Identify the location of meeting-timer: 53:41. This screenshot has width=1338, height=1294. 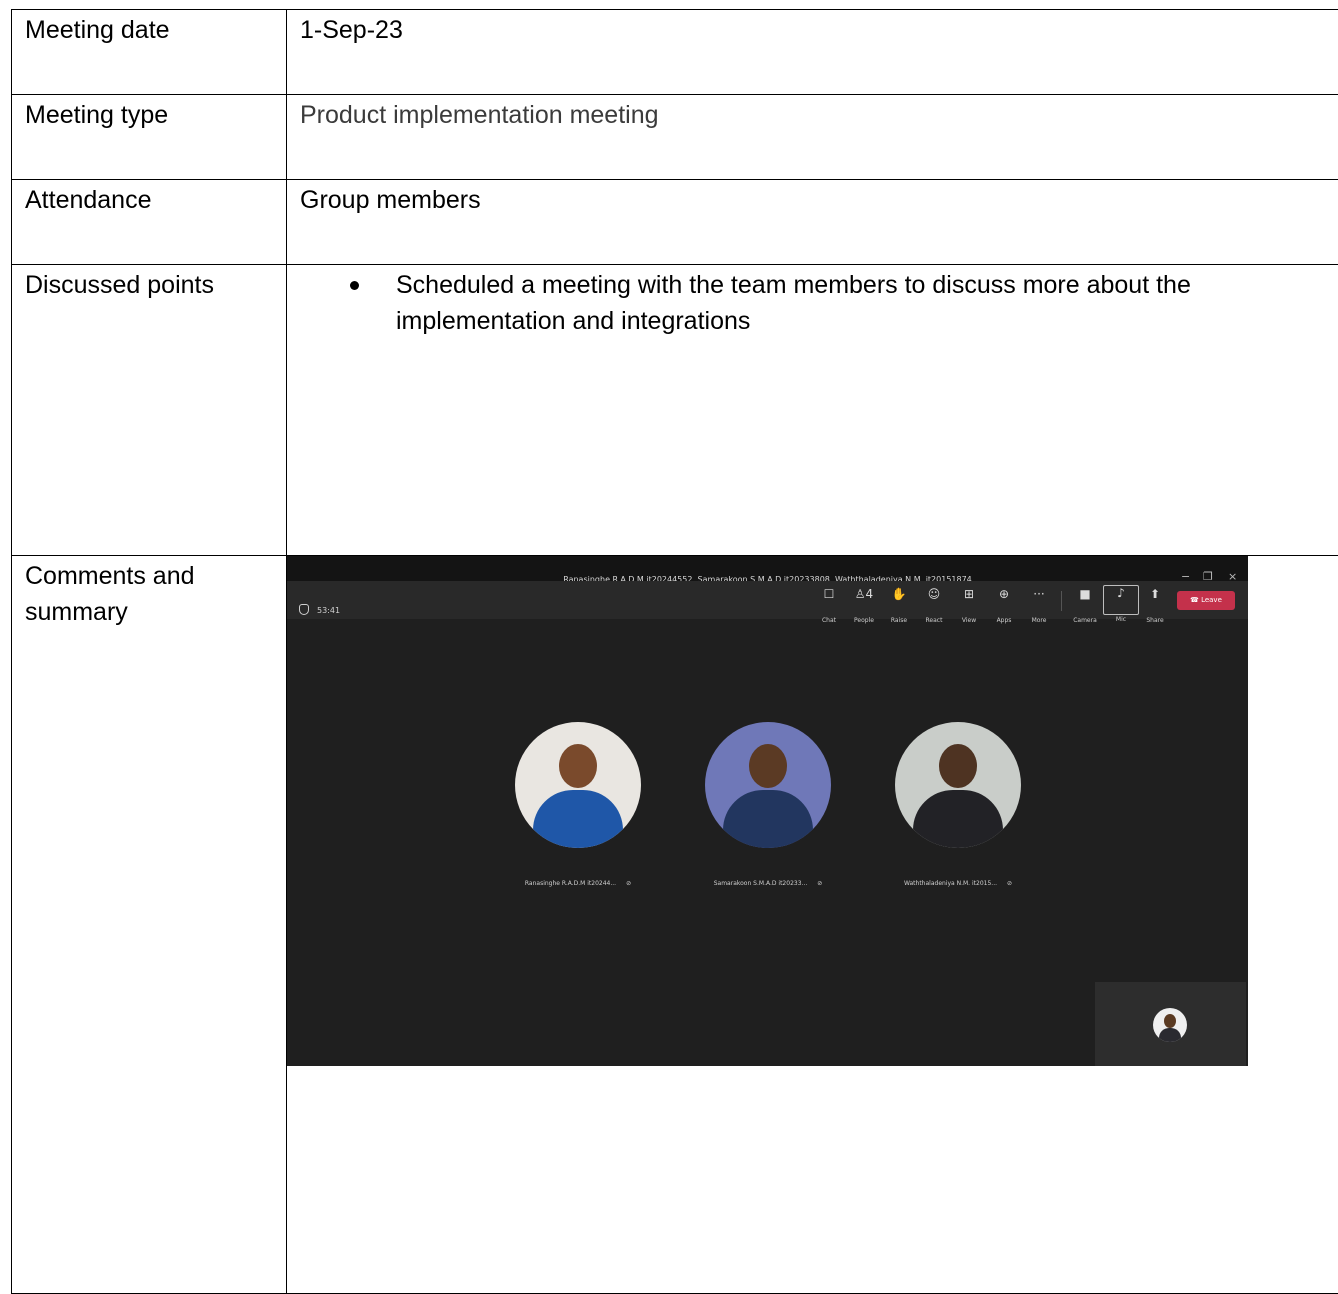
(319, 611).